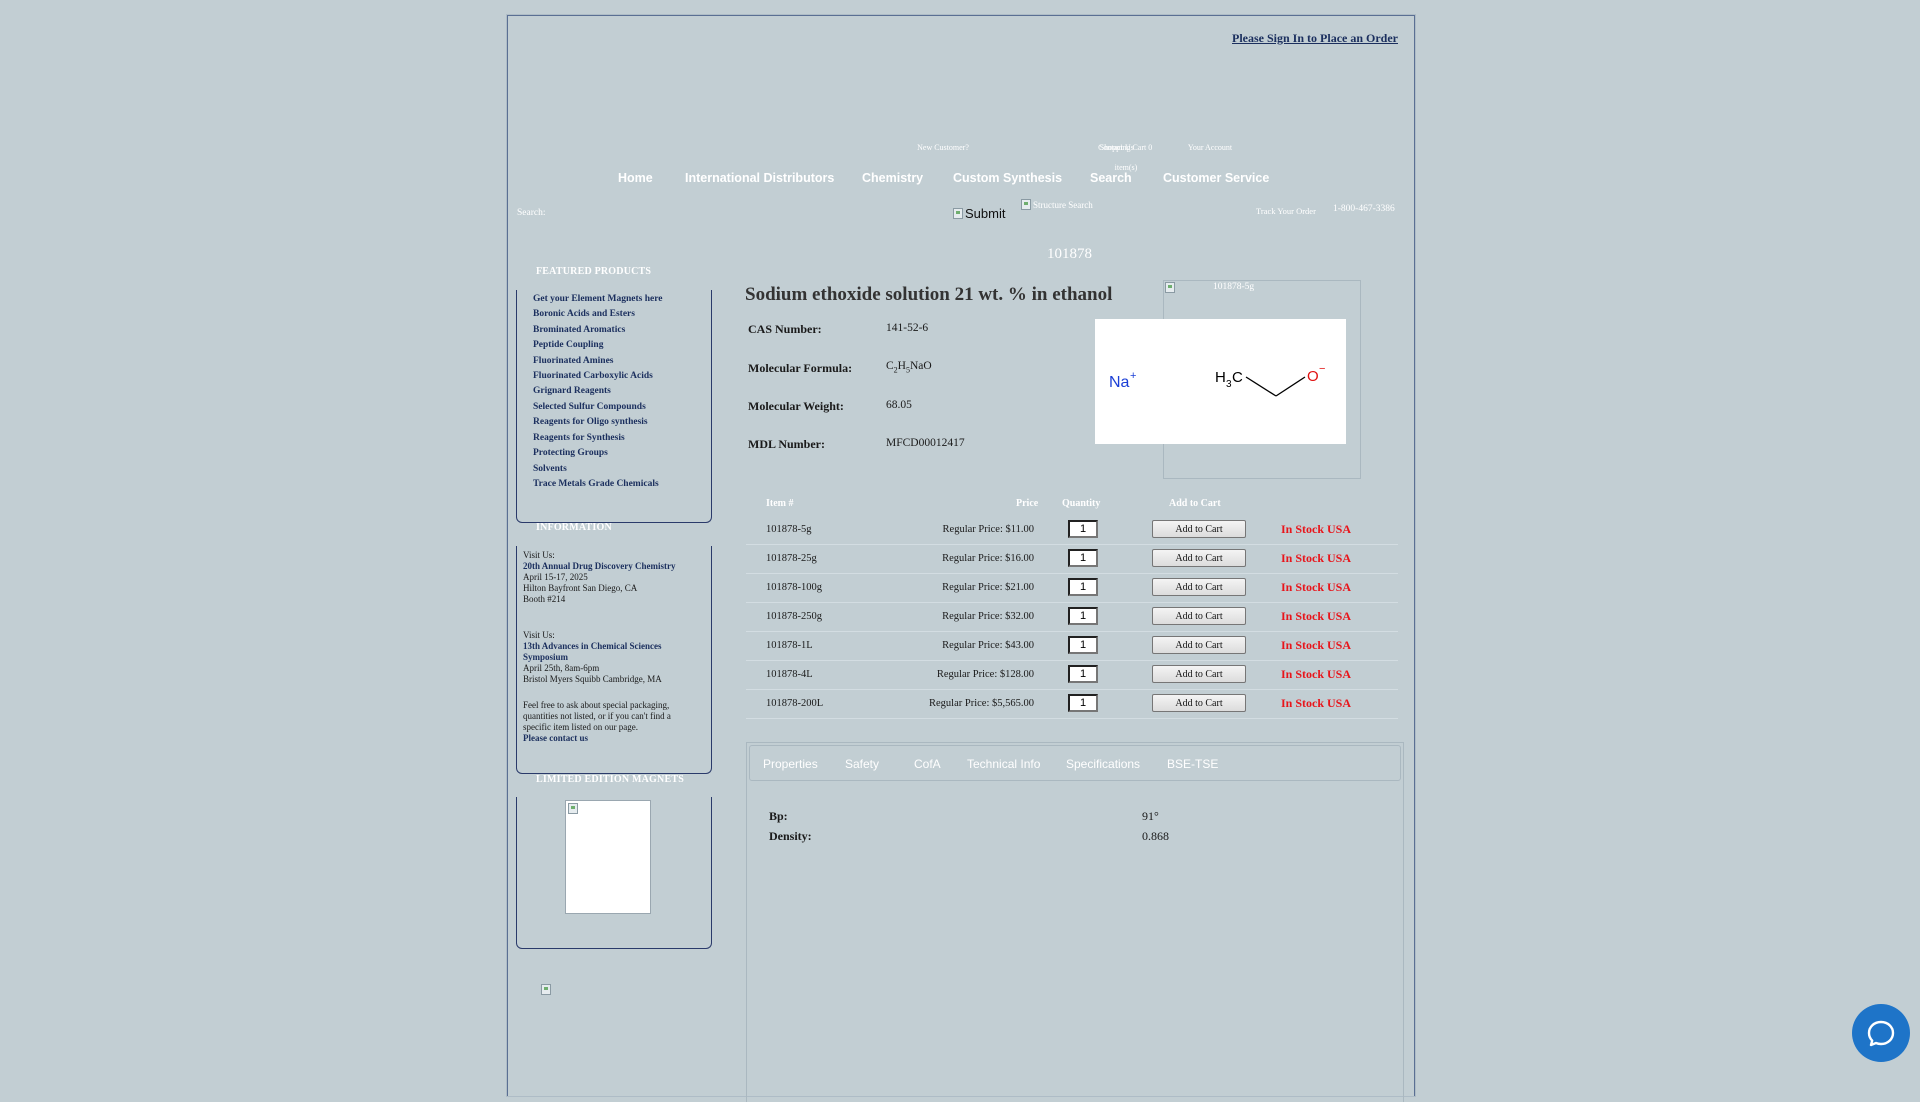 The width and height of the screenshot is (1920, 1102). I want to click on featured-item-peptide: Peptide Coupling, so click(568, 345).